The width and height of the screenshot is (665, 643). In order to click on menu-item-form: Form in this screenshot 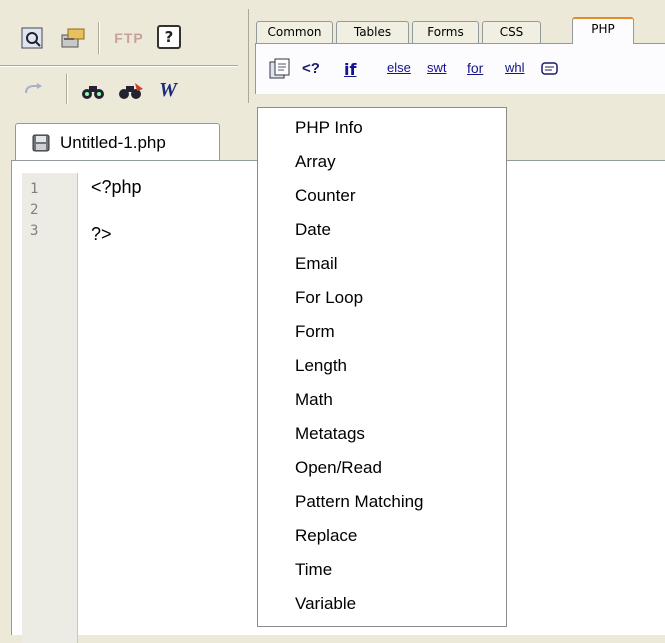, I will do `click(315, 332)`.